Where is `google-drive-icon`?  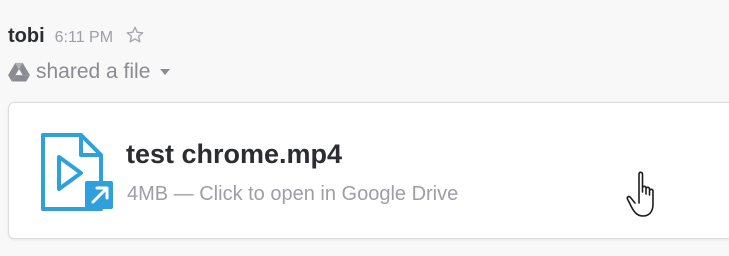 google-drive-icon is located at coordinates (19, 72).